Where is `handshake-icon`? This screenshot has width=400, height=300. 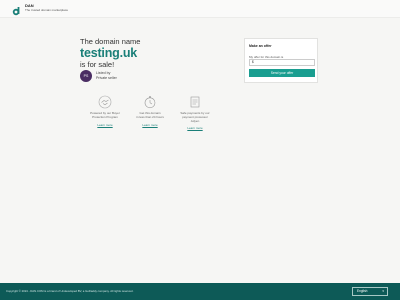 handshake-icon is located at coordinates (105, 102).